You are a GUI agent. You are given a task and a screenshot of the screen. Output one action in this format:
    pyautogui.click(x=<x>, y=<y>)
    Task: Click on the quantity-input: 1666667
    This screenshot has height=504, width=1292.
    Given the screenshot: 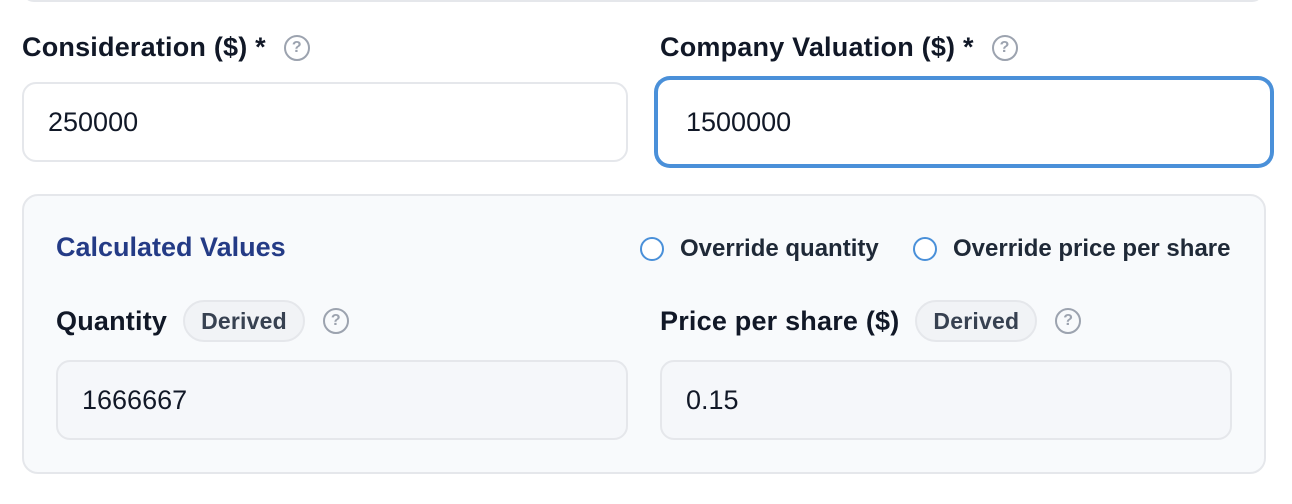 What is the action you would take?
    pyautogui.click(x=342, y=400)
    